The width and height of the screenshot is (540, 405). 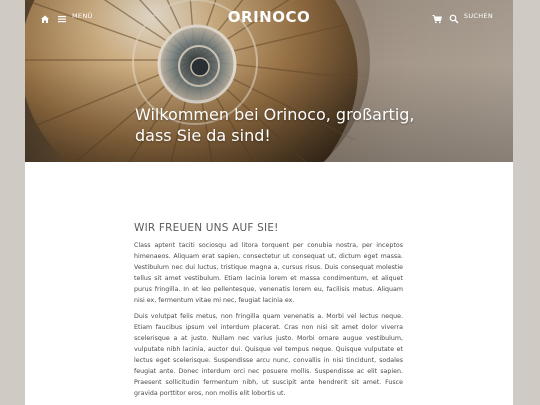 I want to click on top-navigation: MENÜ ORINOCO SUCHEN, so click(x=269, y=17).